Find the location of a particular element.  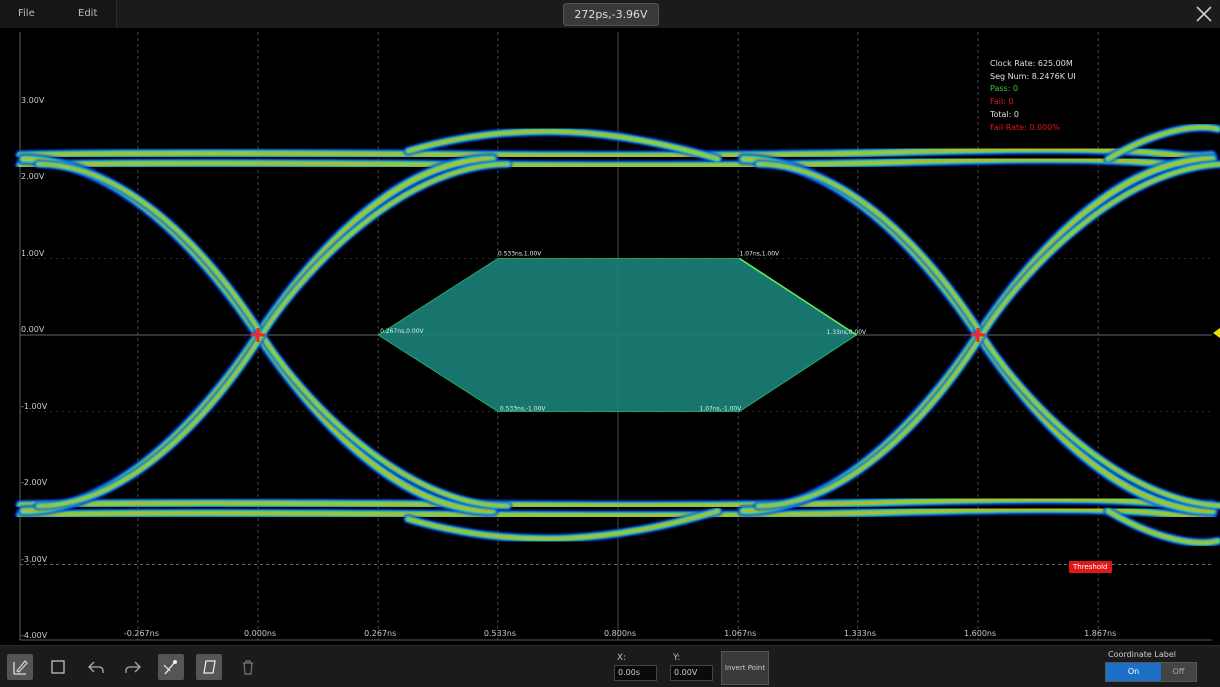

coordinate-label-title: Coordinate Label is located at coordinates (1142, 654).